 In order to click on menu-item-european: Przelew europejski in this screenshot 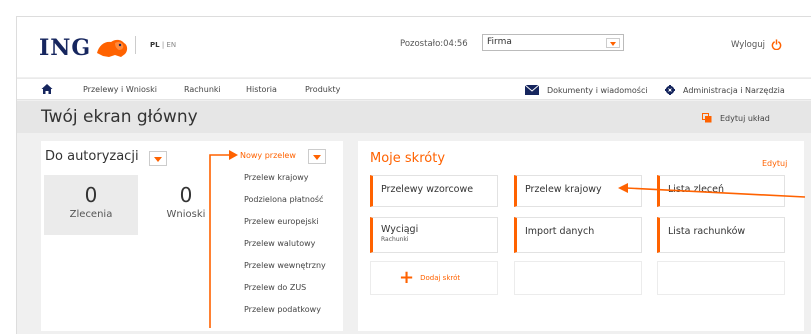, I will do `click(289, 222)`.